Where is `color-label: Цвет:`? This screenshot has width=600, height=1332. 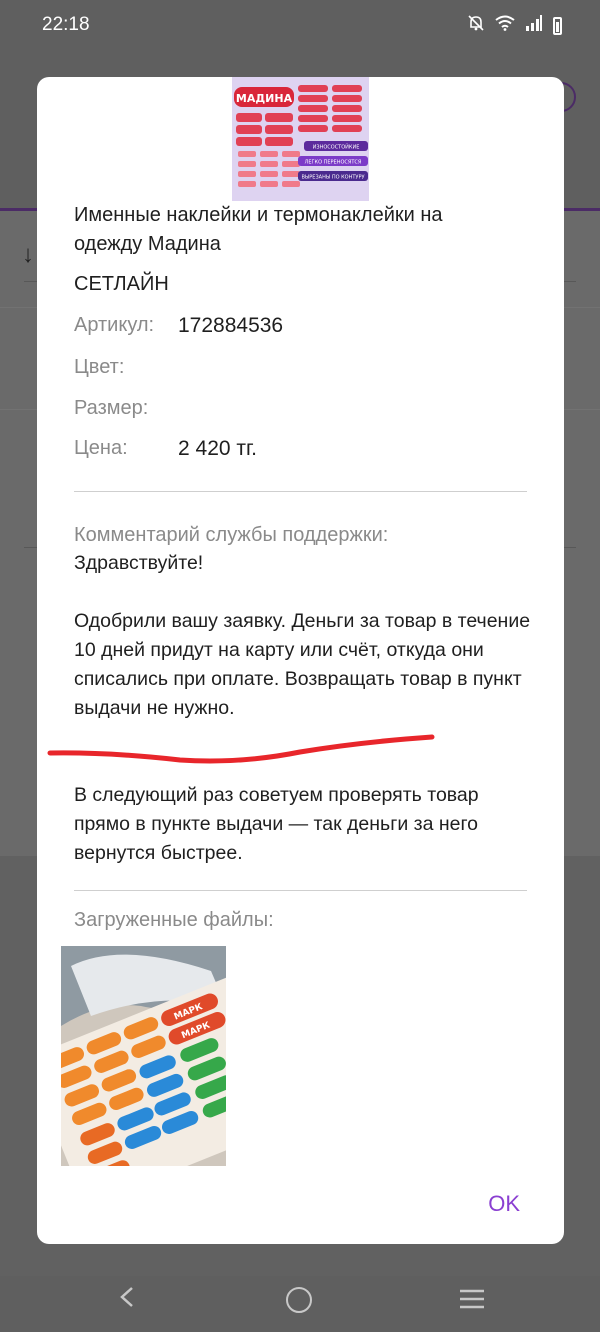 color-label: Цвет: is located at coordinates (99, 367).